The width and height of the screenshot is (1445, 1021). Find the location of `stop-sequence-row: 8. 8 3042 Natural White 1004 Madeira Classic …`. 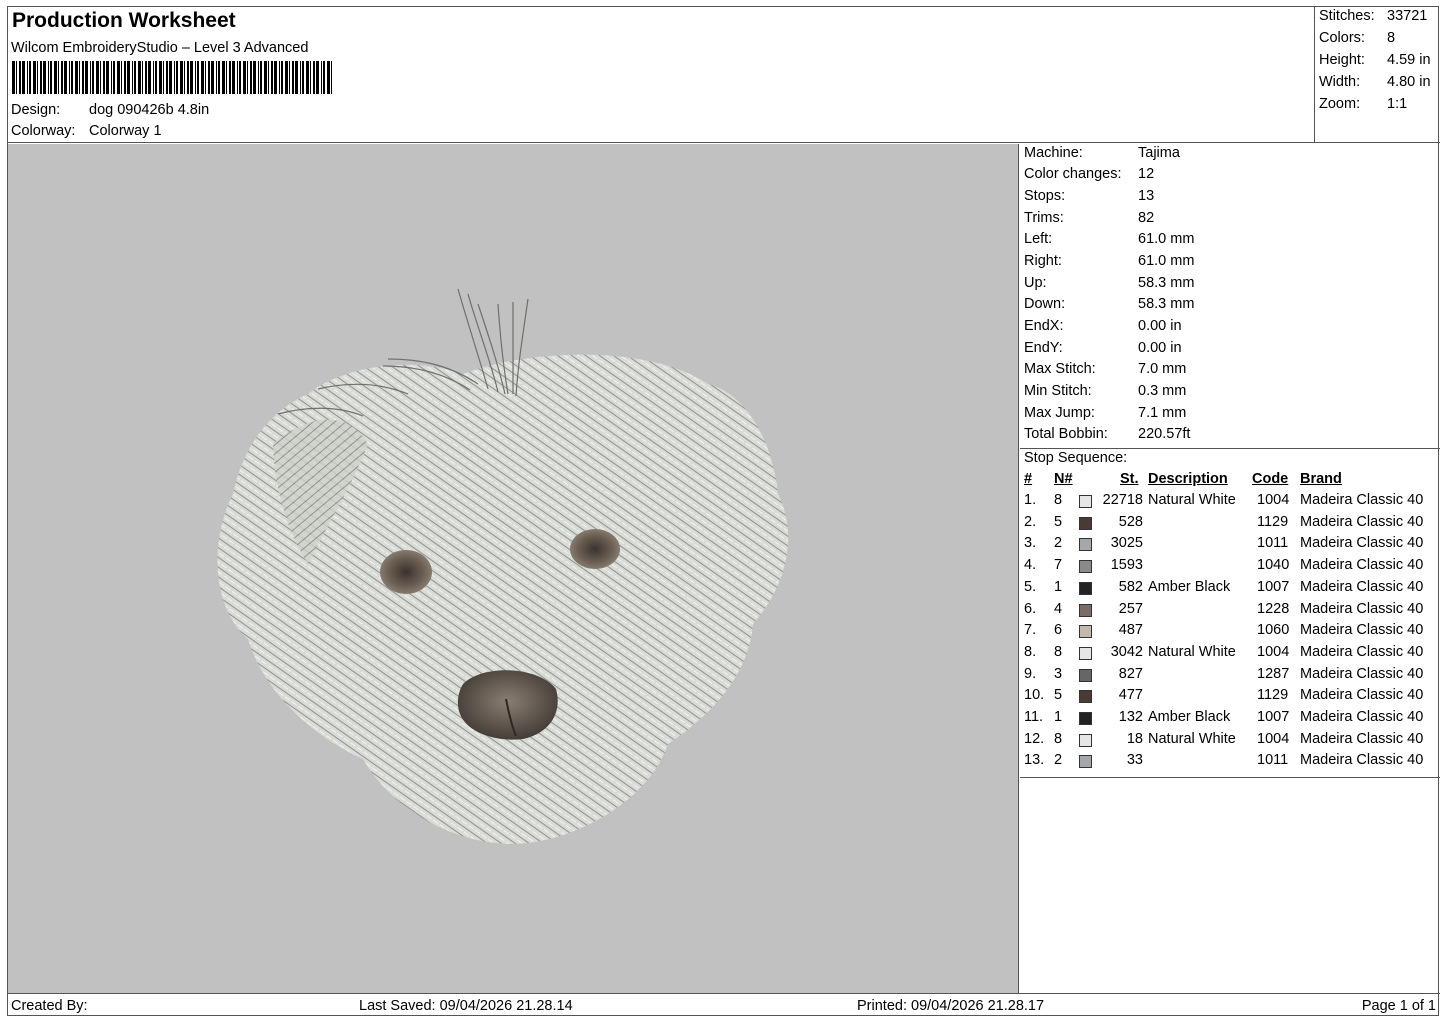

stop-sequence-row: 8. 8 3042 Natural White 1004 Madeira Classic … is located at coordinates (1230, 654).